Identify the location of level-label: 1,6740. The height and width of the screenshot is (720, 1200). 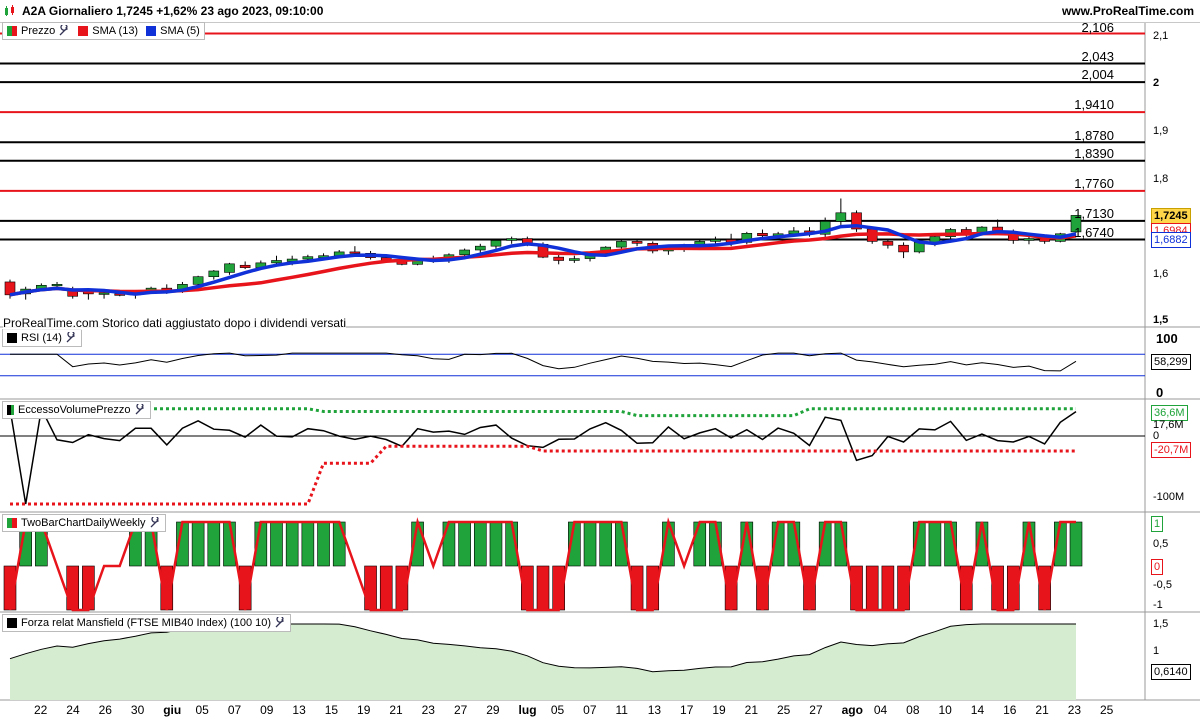
(1094, 232).